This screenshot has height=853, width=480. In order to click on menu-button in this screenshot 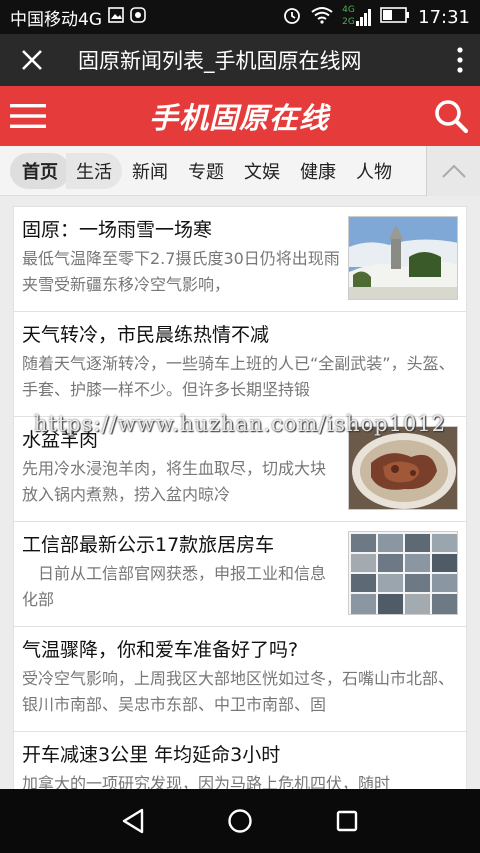, I will do `click(28, 116)`.